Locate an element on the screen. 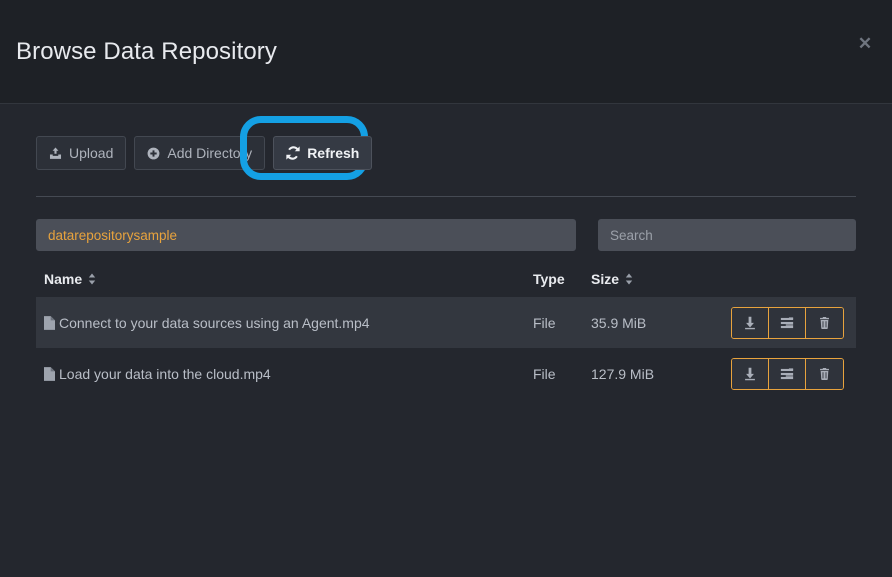 The width and height of the screenshot is (892, 577). sort-name: Name is located at coordinates (70, 279).